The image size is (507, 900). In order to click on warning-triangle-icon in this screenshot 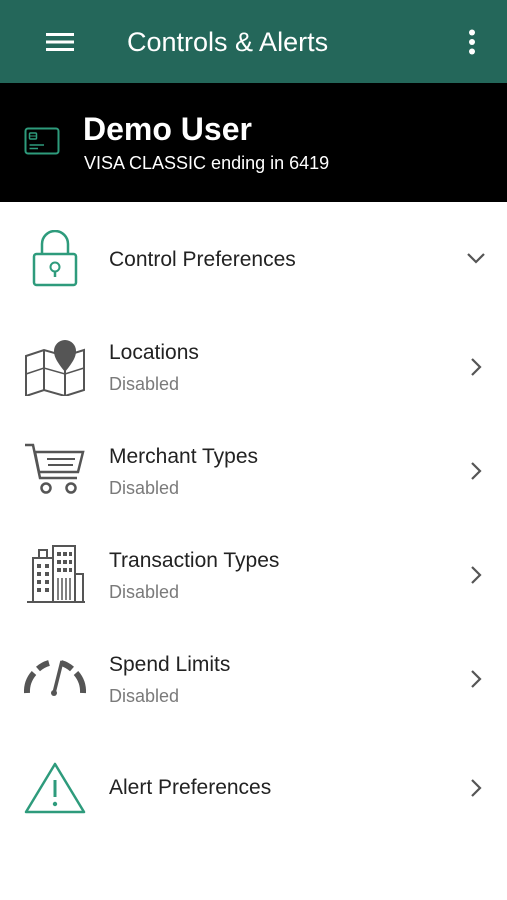, I will do `click(55, 788)`.